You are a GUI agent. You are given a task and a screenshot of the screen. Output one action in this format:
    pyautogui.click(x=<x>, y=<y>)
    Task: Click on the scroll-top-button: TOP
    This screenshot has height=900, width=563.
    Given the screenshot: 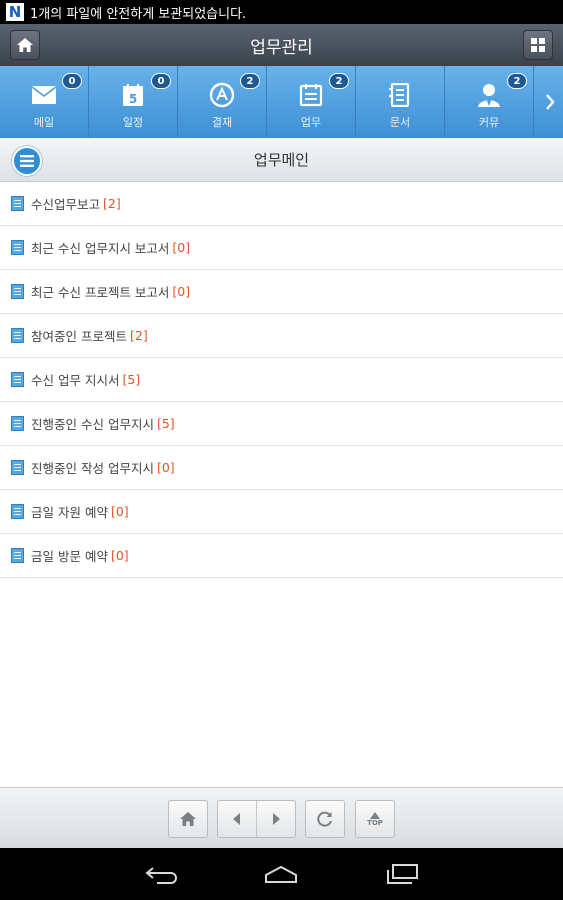 What is the action you would take?
    pyautogui.click(x=375, y=819)
    